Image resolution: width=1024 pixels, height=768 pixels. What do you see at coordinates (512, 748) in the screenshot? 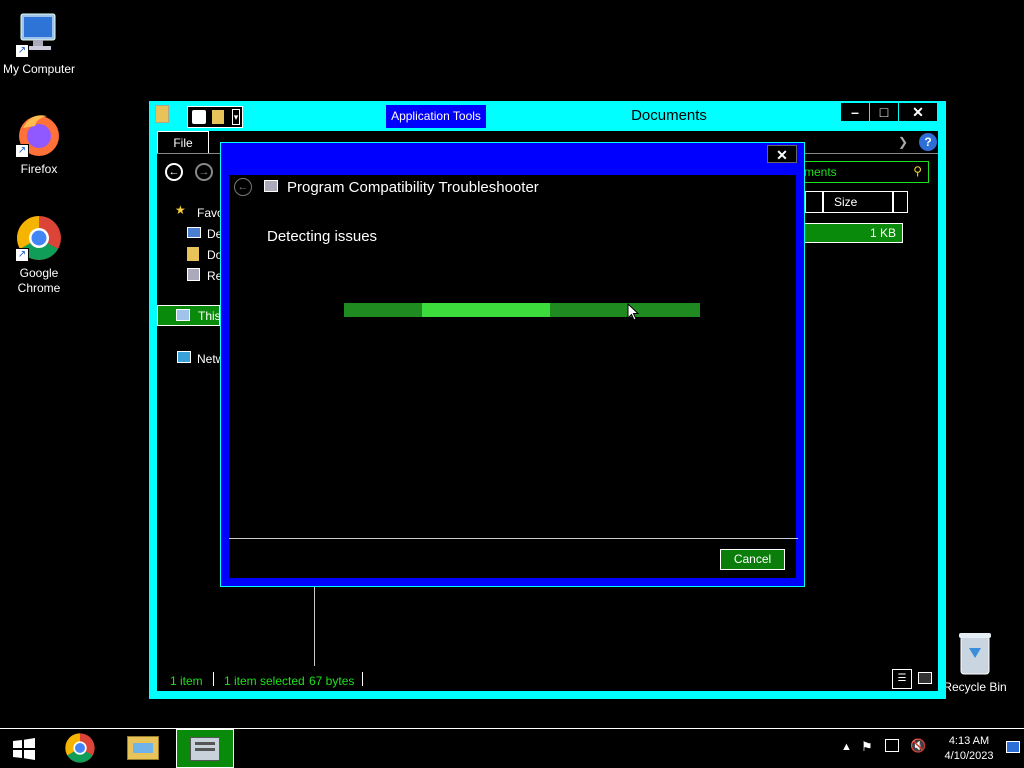
I see `taskbar: ▲ ⚑ 🔇 4:13 AM 4/10/2023` at bounding box center [512, 748].